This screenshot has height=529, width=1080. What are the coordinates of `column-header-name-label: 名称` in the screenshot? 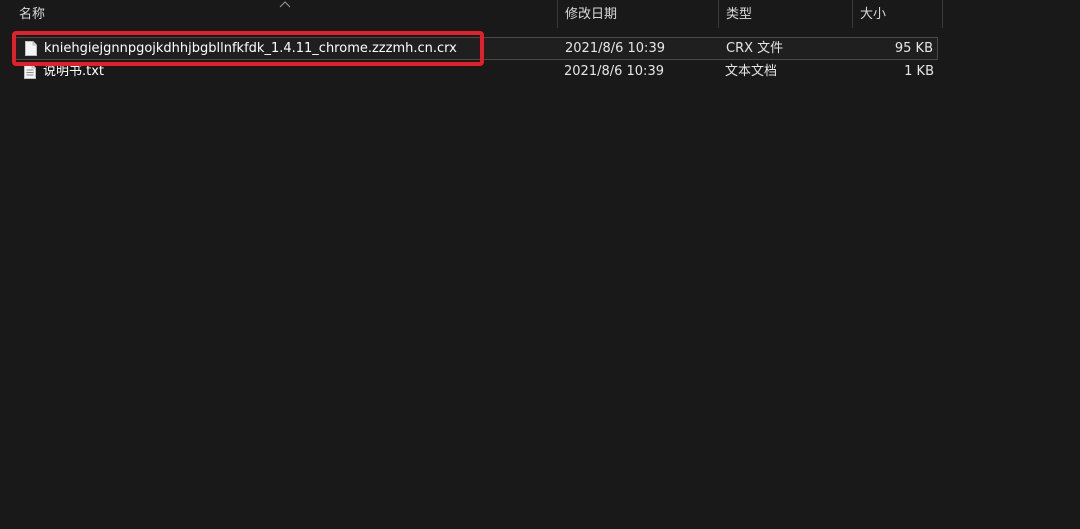 It's located at (32, 14).